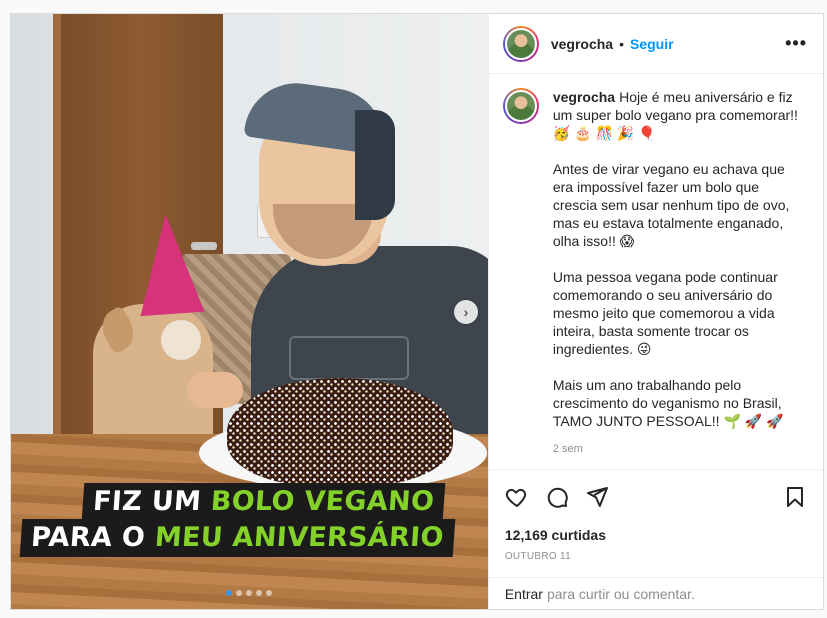 The image size is (827, 618). What do you see at coordinates (656, 562) in the screenshot?
I see `post-date: OUTUBRO 11` at bounding box center [656, 562].